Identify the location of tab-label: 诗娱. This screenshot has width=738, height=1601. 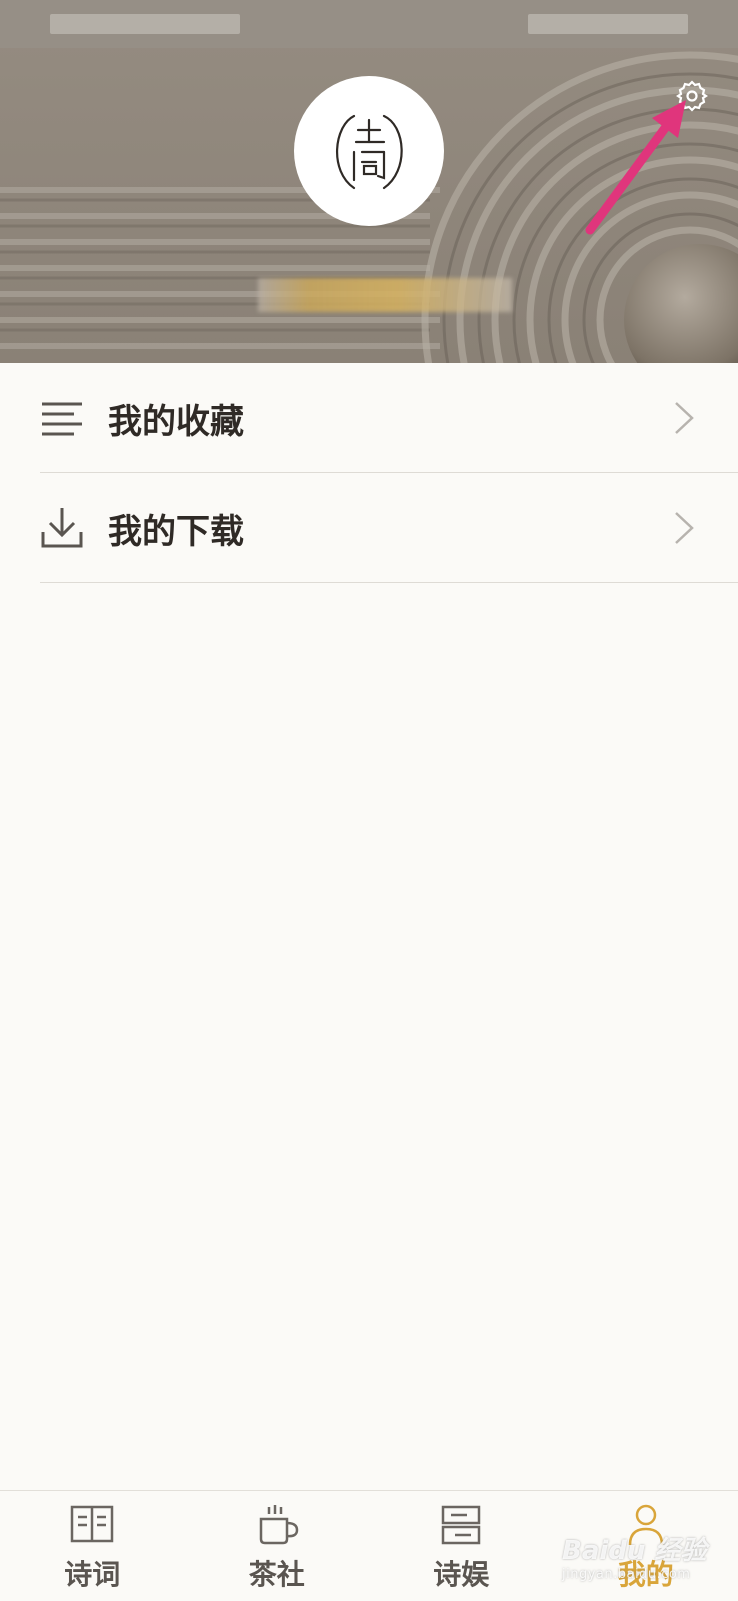
(461, 1573).